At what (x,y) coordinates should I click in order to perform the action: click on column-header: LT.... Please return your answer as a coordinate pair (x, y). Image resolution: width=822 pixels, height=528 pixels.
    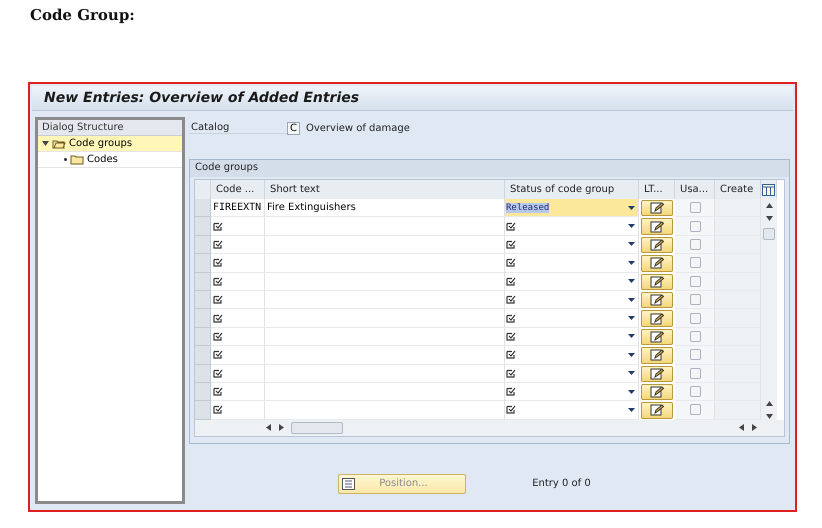
    Looking at the image, I should click on (657, 189).